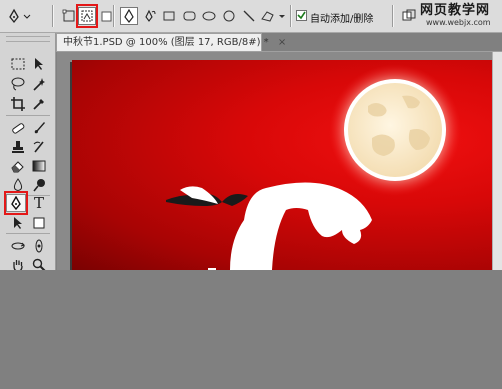 This screenshot has height=389, width=502. Describe the element at coordinates (269, 226) in the screenshot. I see `white-bird-shape` at that location.